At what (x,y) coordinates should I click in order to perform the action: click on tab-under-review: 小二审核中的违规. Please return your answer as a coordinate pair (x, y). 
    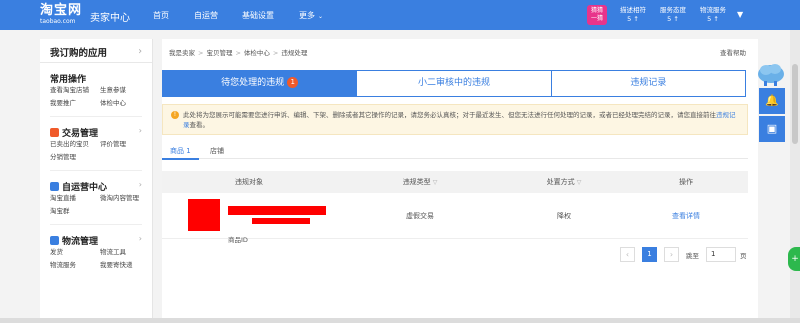
    Looking at the image, I should click on (453, 83).